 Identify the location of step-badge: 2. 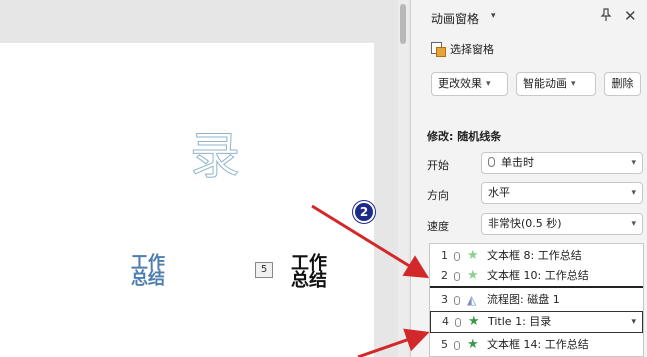
(364, 212).